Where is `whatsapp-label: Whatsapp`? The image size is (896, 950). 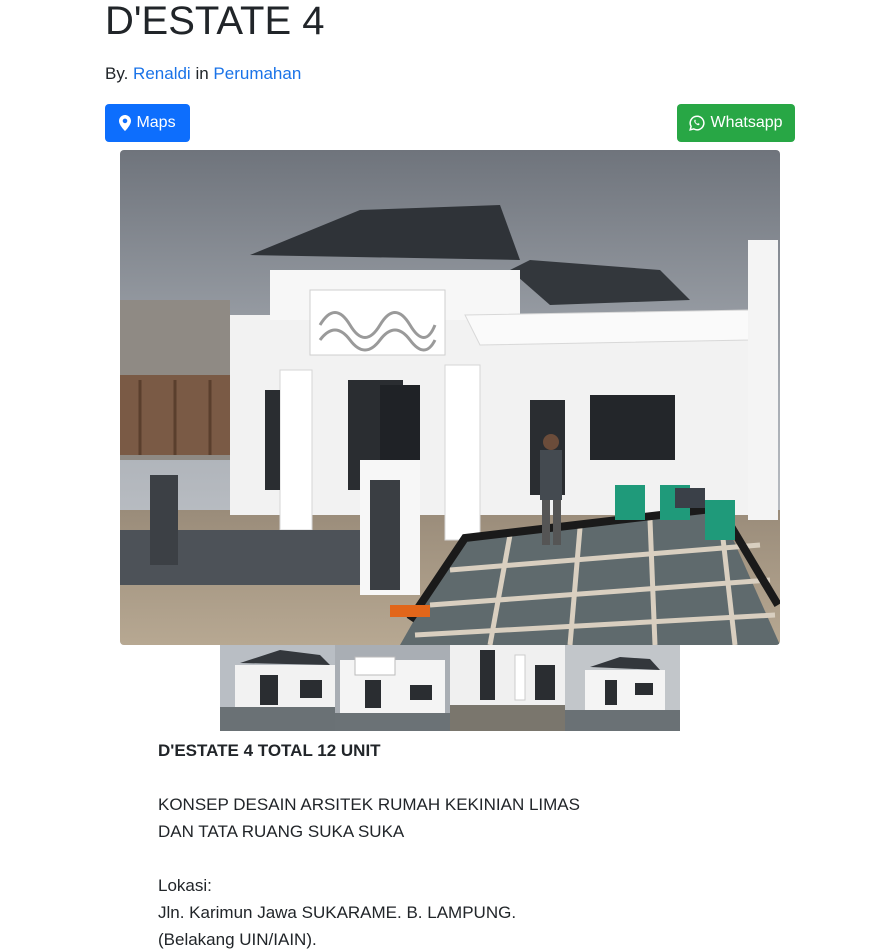
whatsapp-label: Whatsapp is located at coordinates (746, 122).